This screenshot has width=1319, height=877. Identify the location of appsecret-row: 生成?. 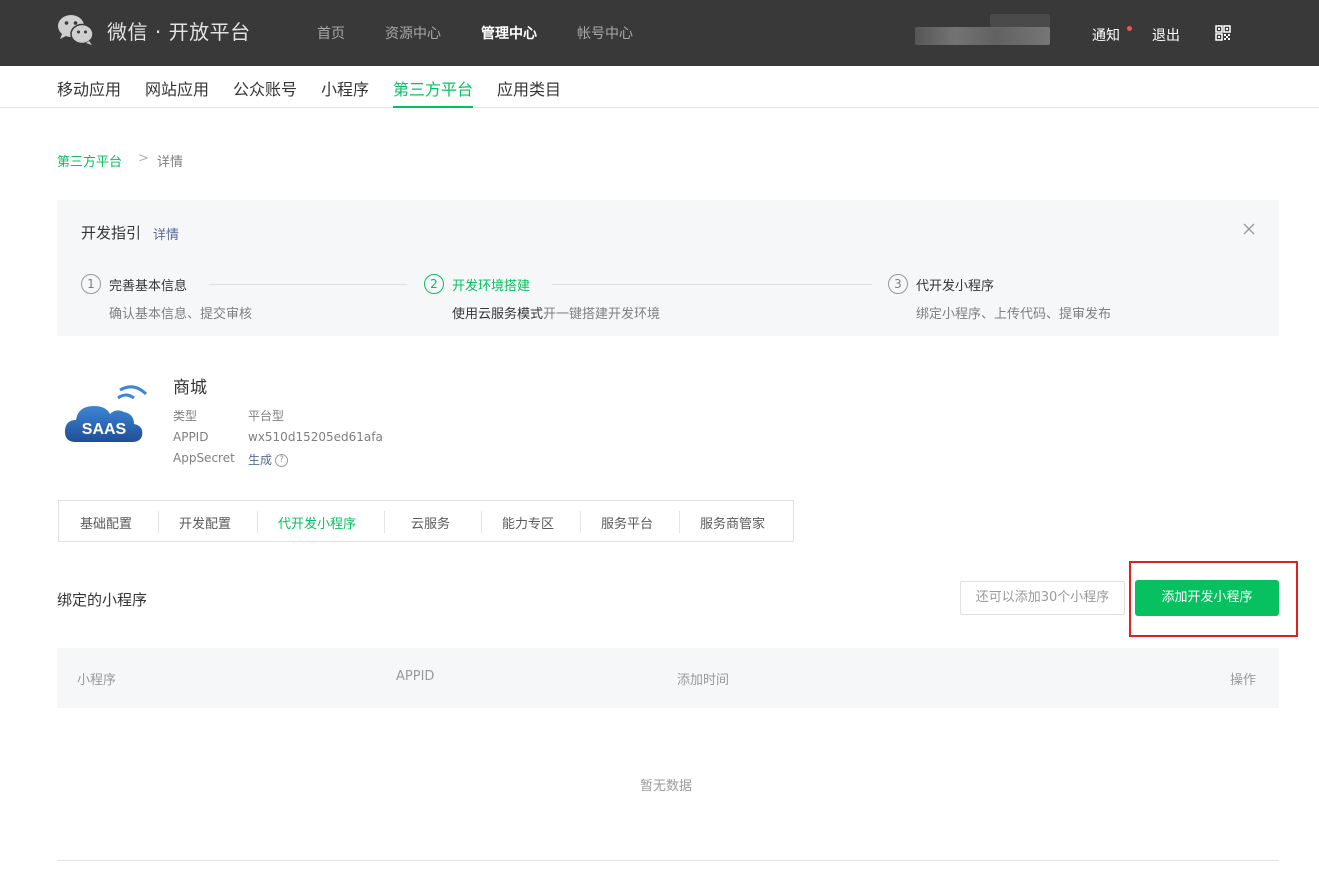
(268, 459).